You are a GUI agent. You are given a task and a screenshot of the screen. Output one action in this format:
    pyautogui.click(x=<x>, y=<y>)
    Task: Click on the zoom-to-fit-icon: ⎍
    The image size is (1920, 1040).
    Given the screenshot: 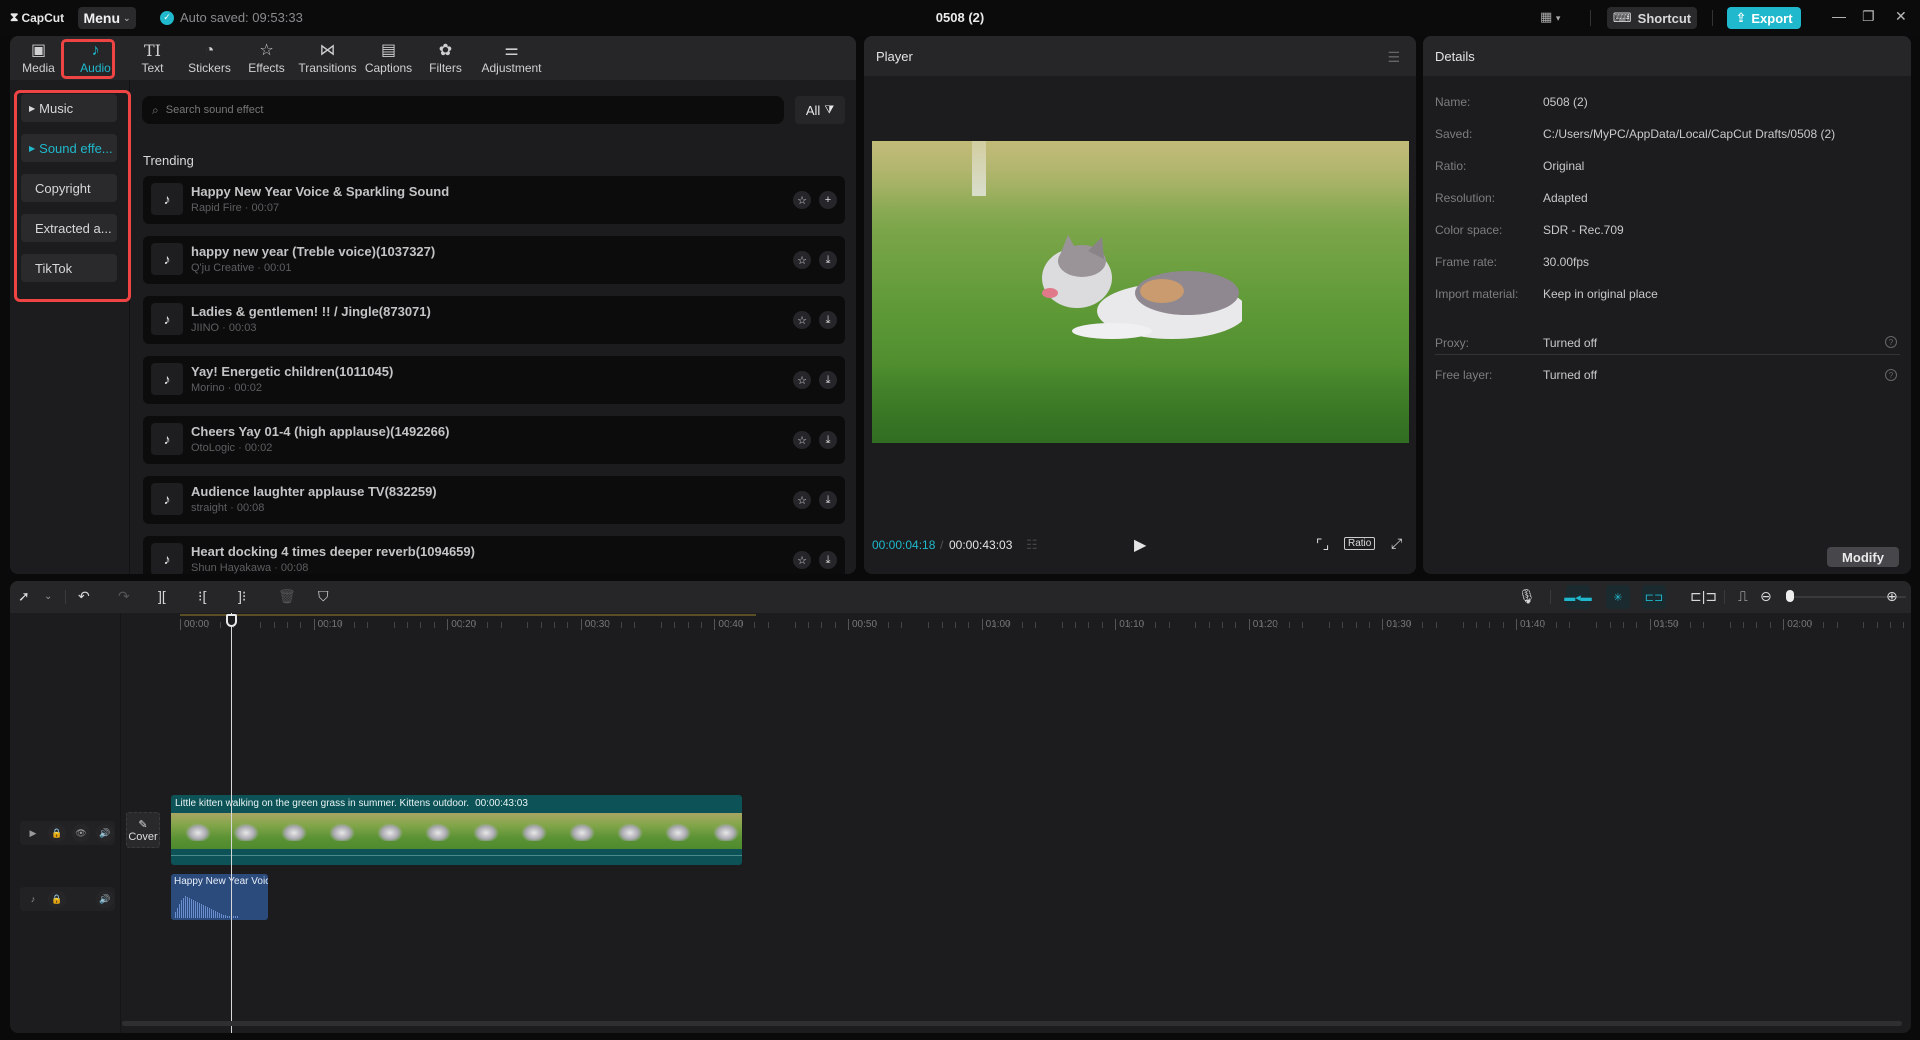 What is the action you would take?
    pyautogui.click(x=1743, y=596)
    